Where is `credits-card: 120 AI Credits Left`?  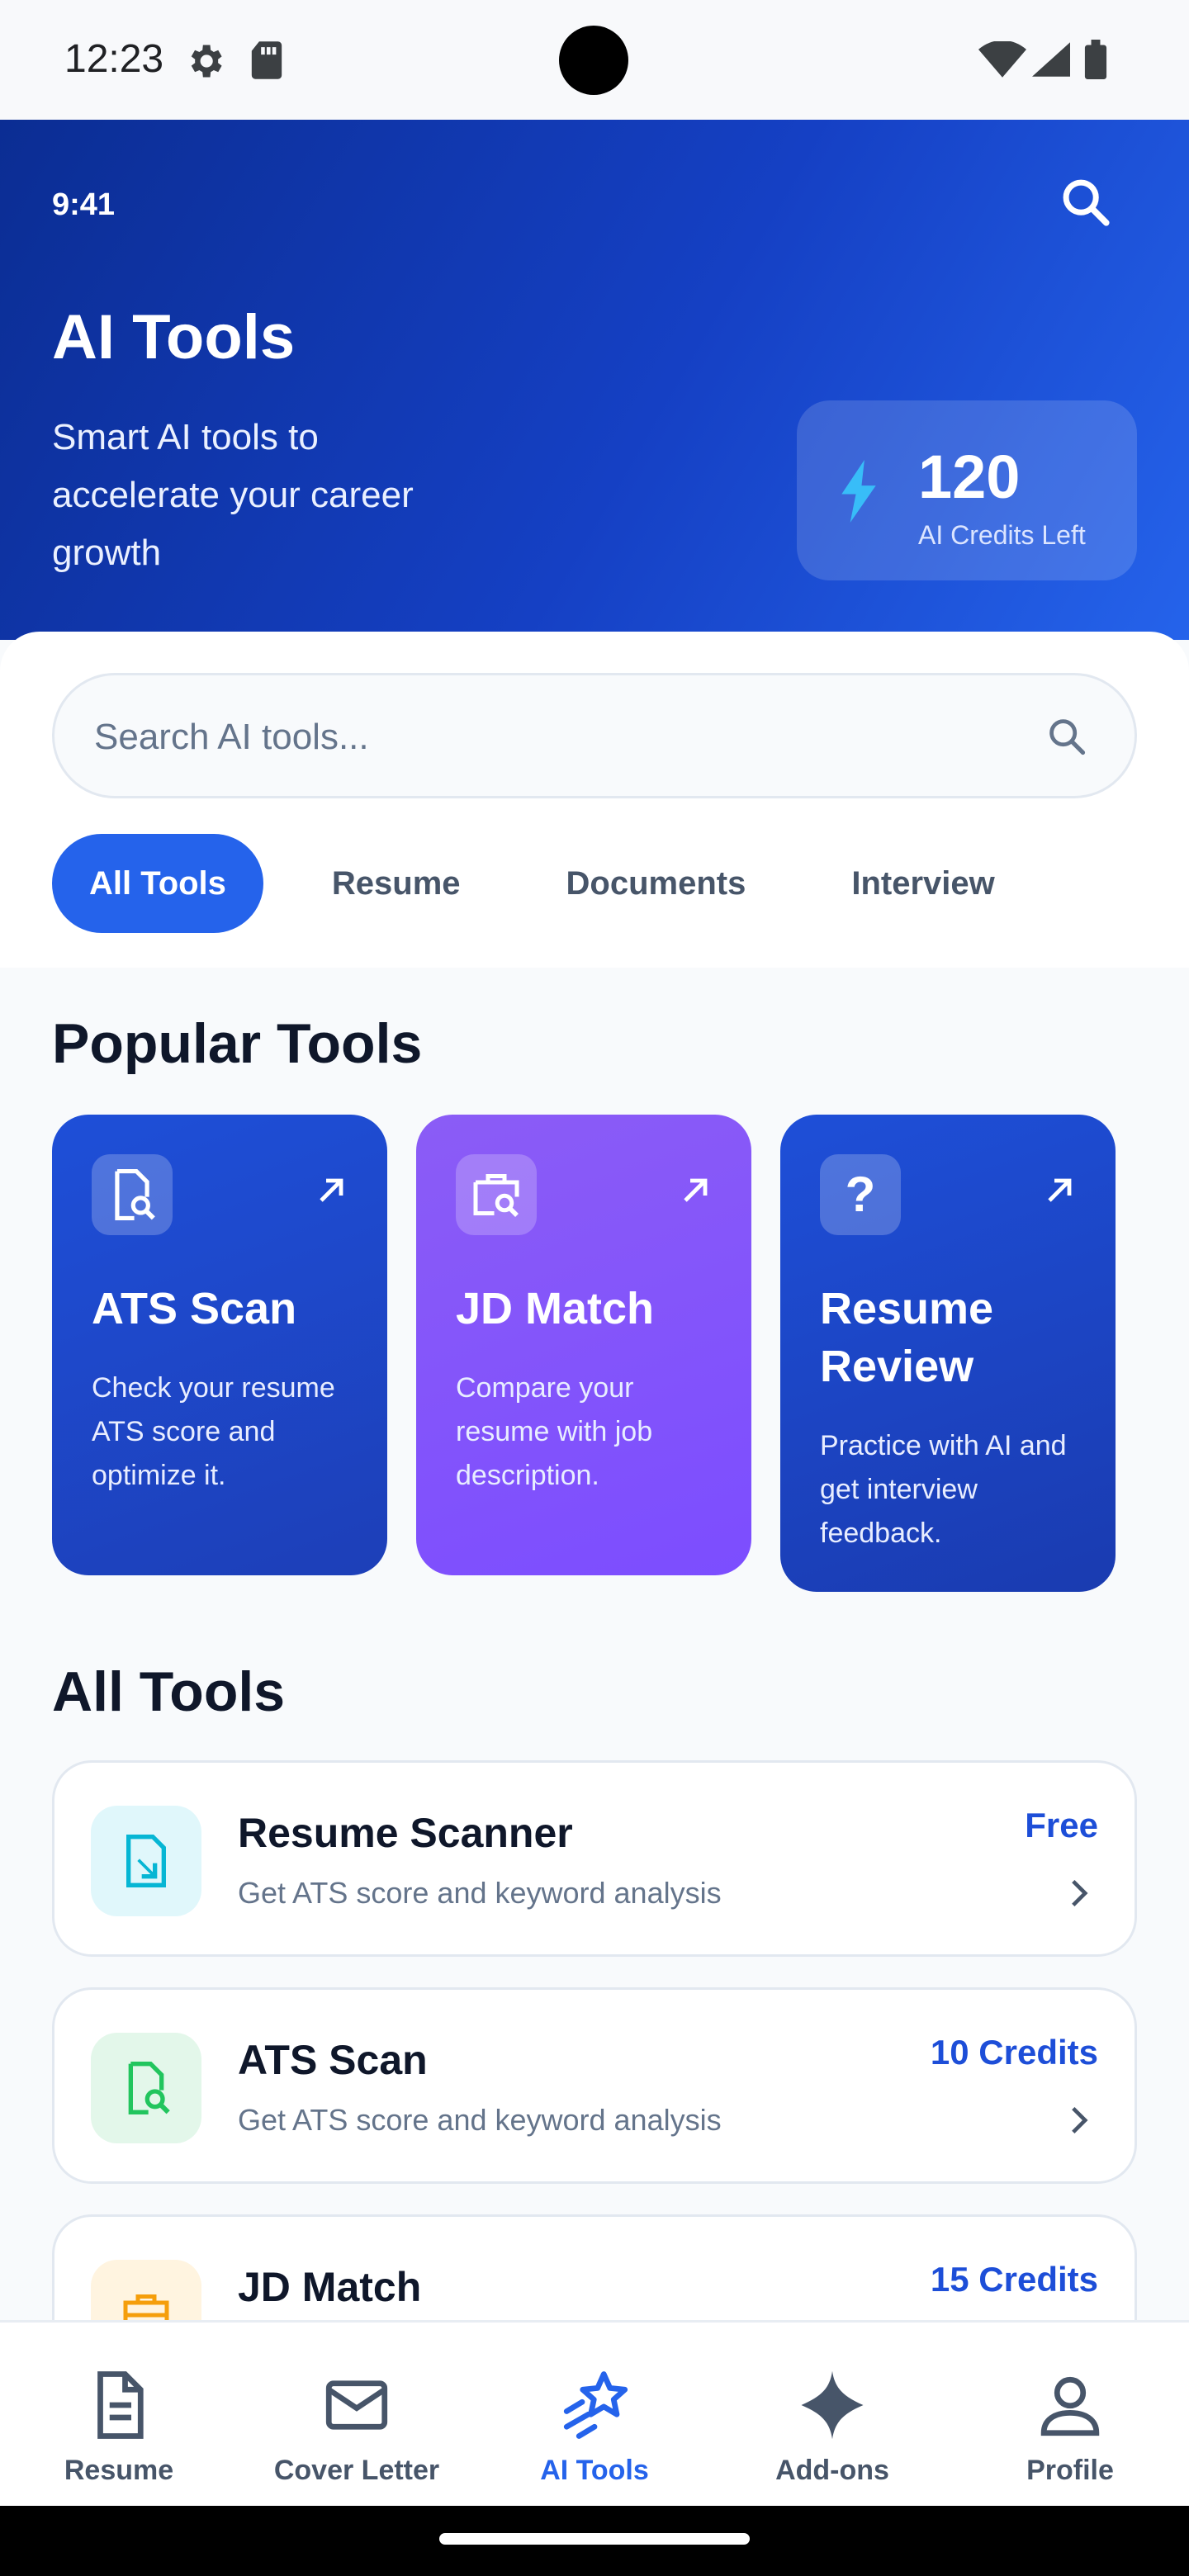 credits-card: 120 AI Credits Left is located at coordinates (967, 490).